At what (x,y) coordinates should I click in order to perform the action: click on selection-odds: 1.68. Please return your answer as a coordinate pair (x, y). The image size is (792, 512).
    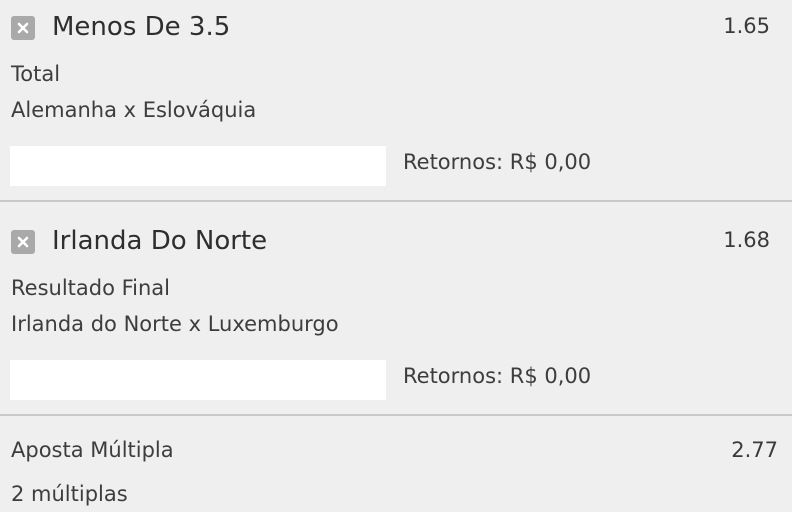
    Looking at the image, I should click on (746, 240).